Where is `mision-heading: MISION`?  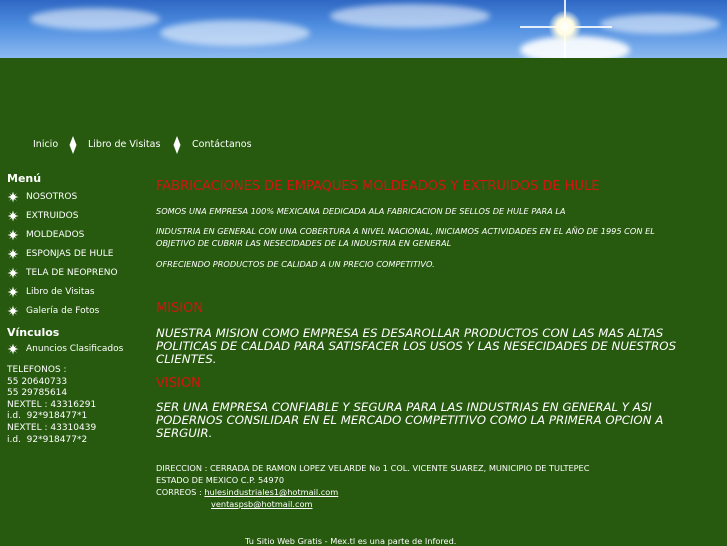 mision-heading: MISION is located at coordinates (180, 308).